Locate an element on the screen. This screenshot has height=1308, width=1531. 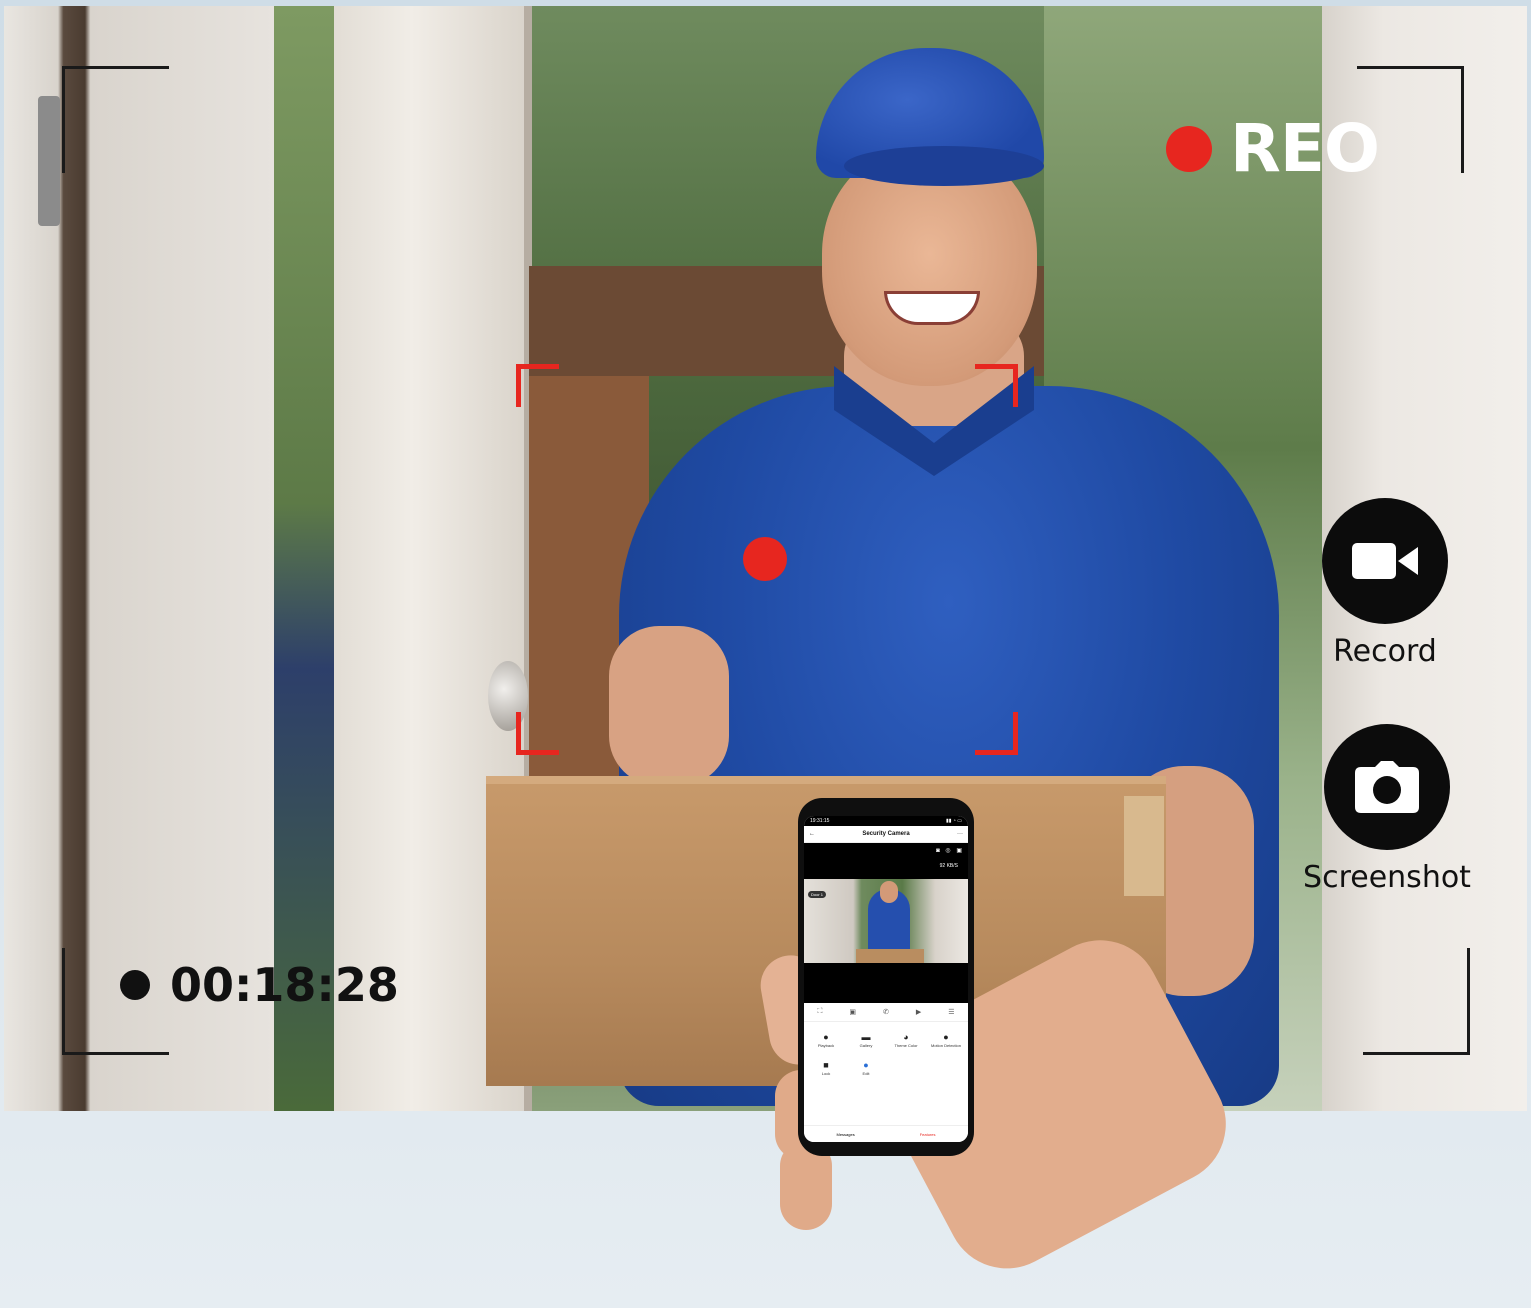
recording-timer: 00:18:28 is located at coordinates (259, 985).